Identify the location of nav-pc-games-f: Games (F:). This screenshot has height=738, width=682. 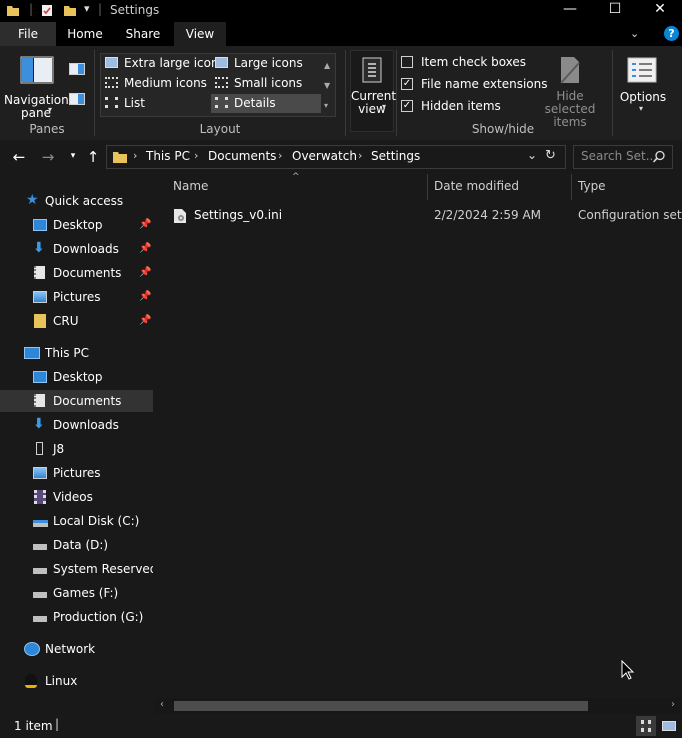
(76, 593).